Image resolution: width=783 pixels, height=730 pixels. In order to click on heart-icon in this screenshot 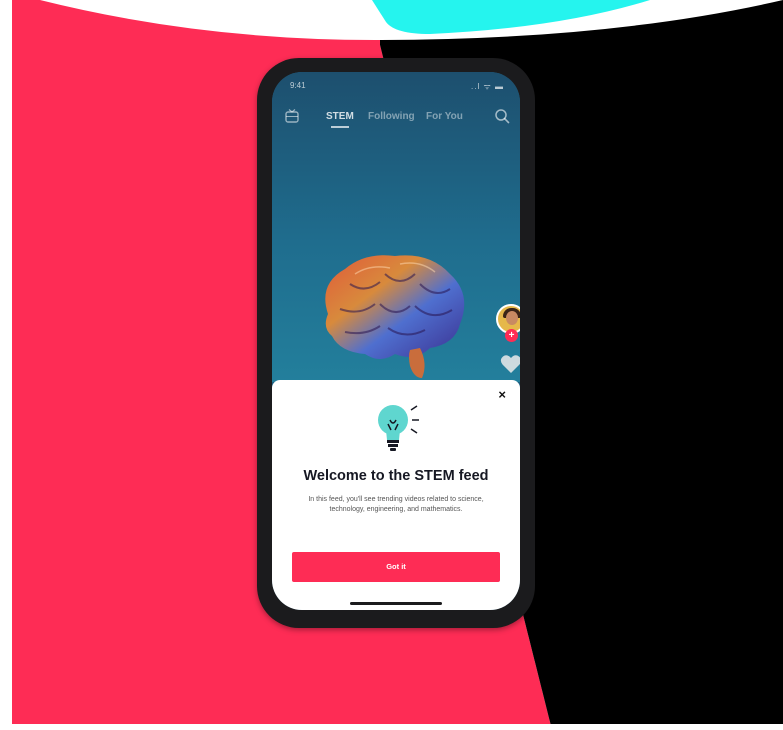, I will do `click(510, 364)`.